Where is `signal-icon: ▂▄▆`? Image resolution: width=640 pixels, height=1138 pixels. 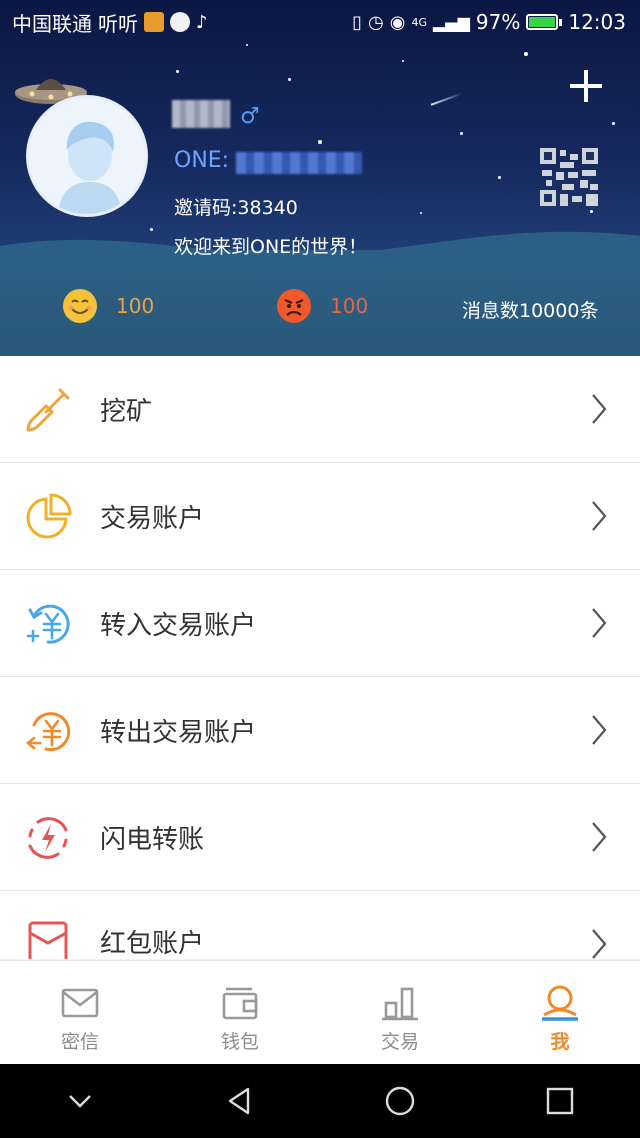
signal-icon: ▂▄▆ is located at coordinates (451, 22).